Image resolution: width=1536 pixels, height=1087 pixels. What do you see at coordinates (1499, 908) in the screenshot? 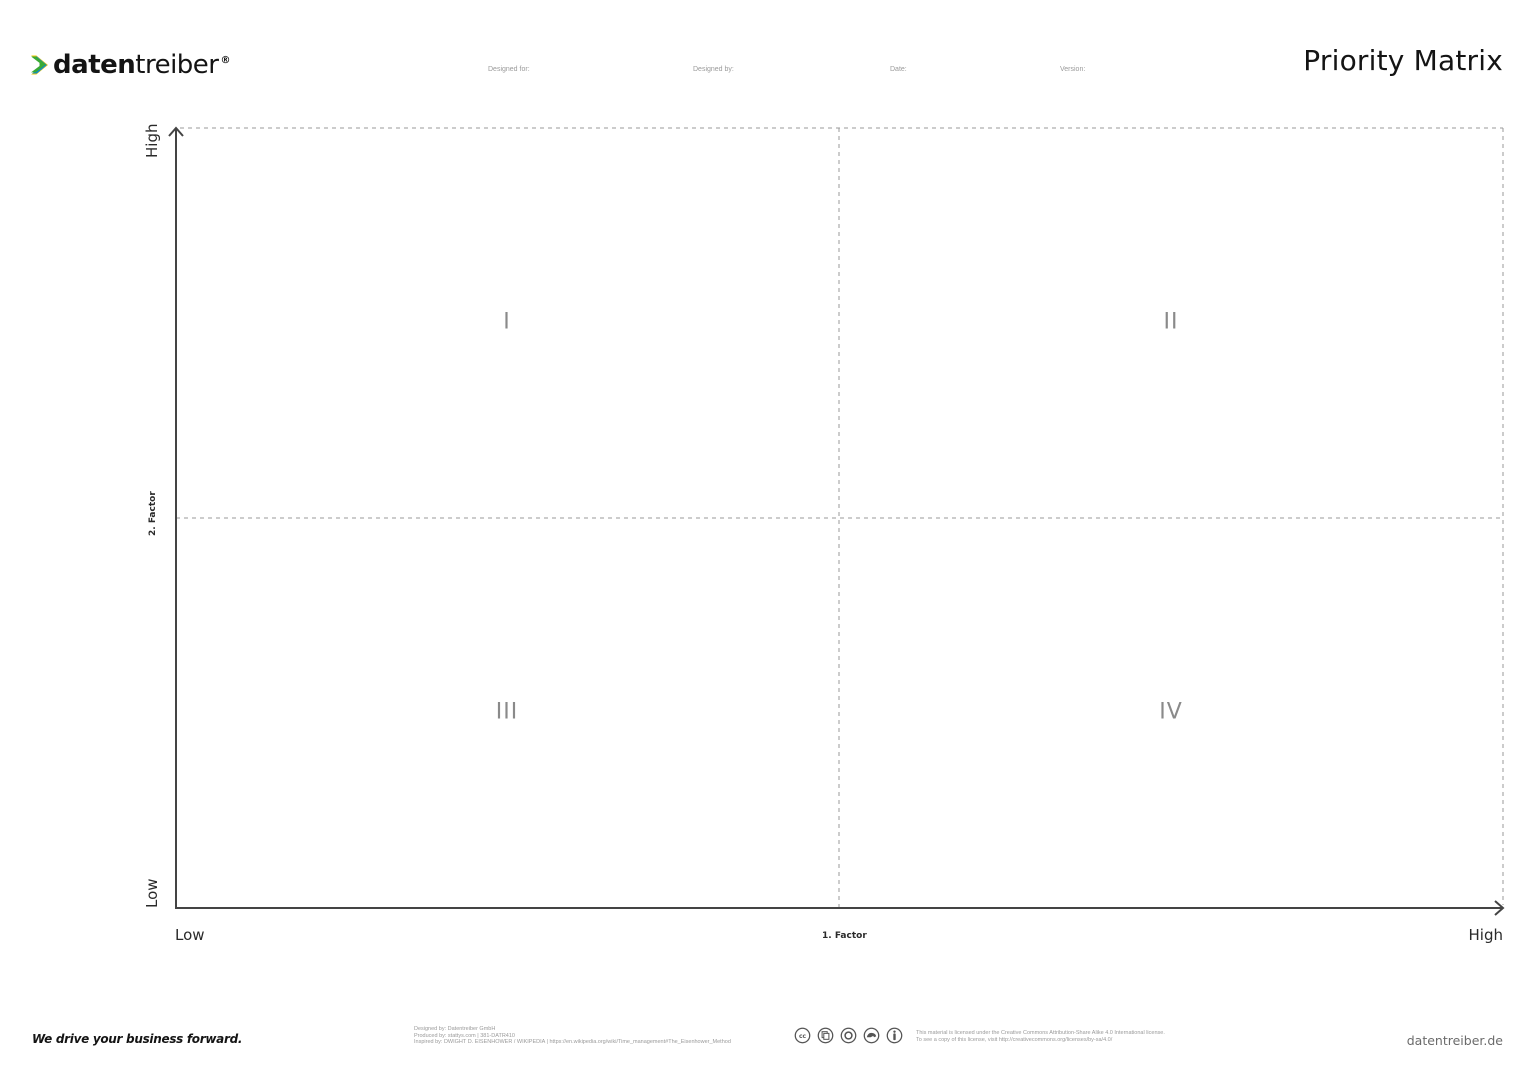
I see `x-axis-arrowhead` at bounding box center [1499, 908].